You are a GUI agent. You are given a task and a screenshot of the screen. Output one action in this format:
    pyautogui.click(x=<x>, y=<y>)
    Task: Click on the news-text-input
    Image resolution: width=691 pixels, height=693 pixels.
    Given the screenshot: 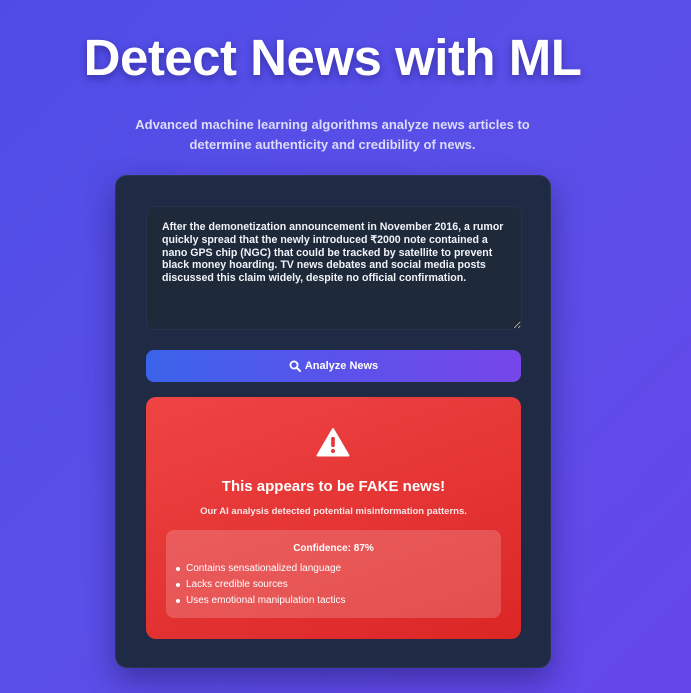 What is the action you would take?
    pyautogui.click(x=334, y=268)
    